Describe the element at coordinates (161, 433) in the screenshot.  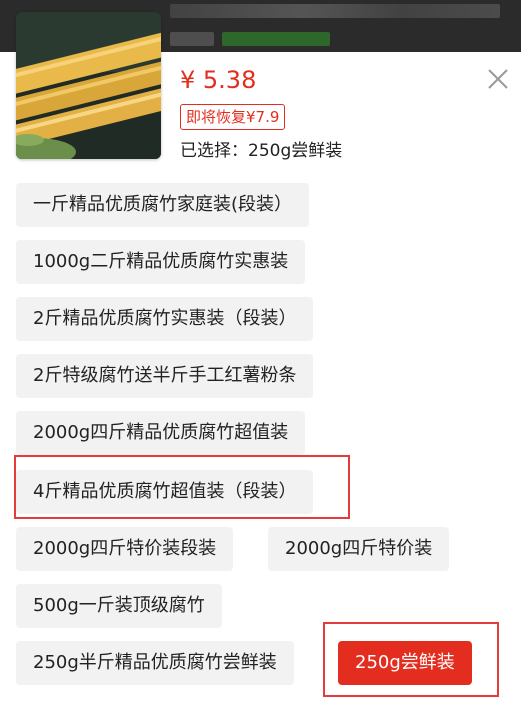
I see `sku-option: 2000g四斤精品优质腐竹超值装` at that location.